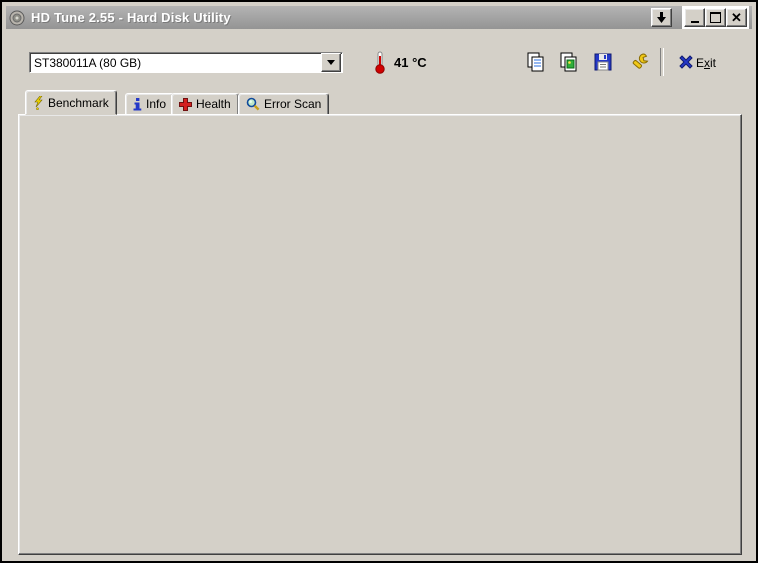 The width and height of the screenshot is (758, 563). I want to click on benchmark-lightning-icon, so click(38, 102).